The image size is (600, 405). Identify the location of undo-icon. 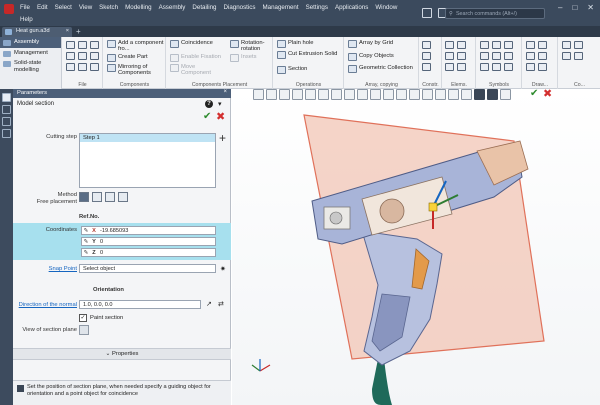
(82, 56).